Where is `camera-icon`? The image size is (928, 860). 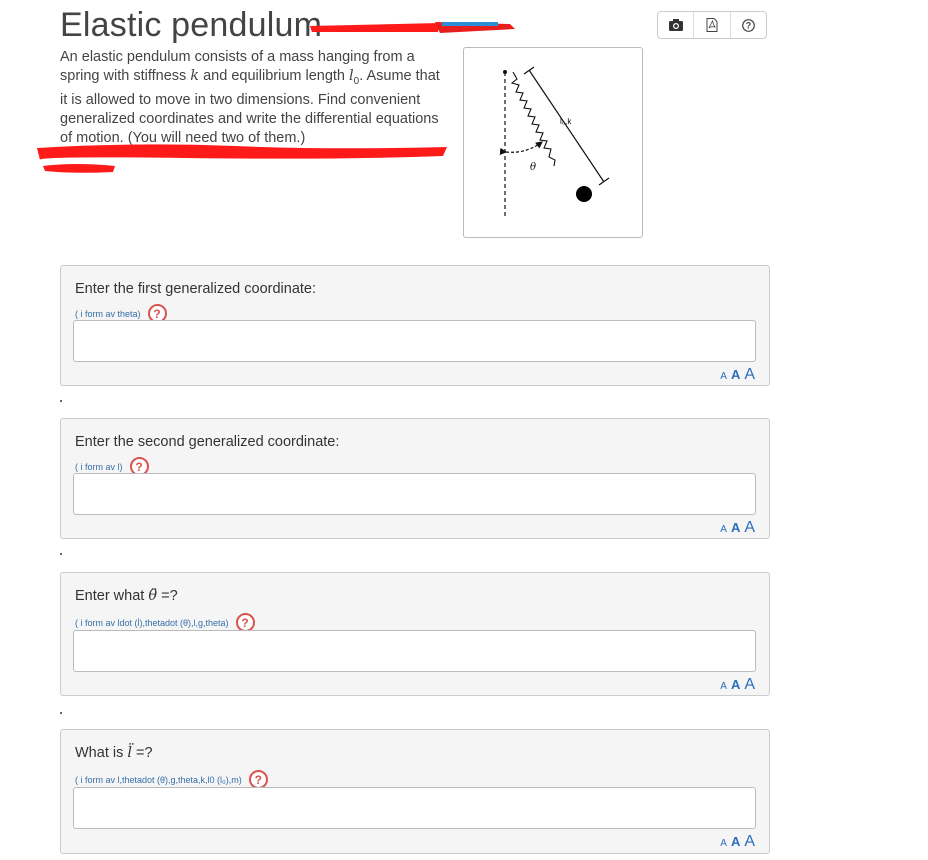 camera-icon is located at coordinates (675, 25).